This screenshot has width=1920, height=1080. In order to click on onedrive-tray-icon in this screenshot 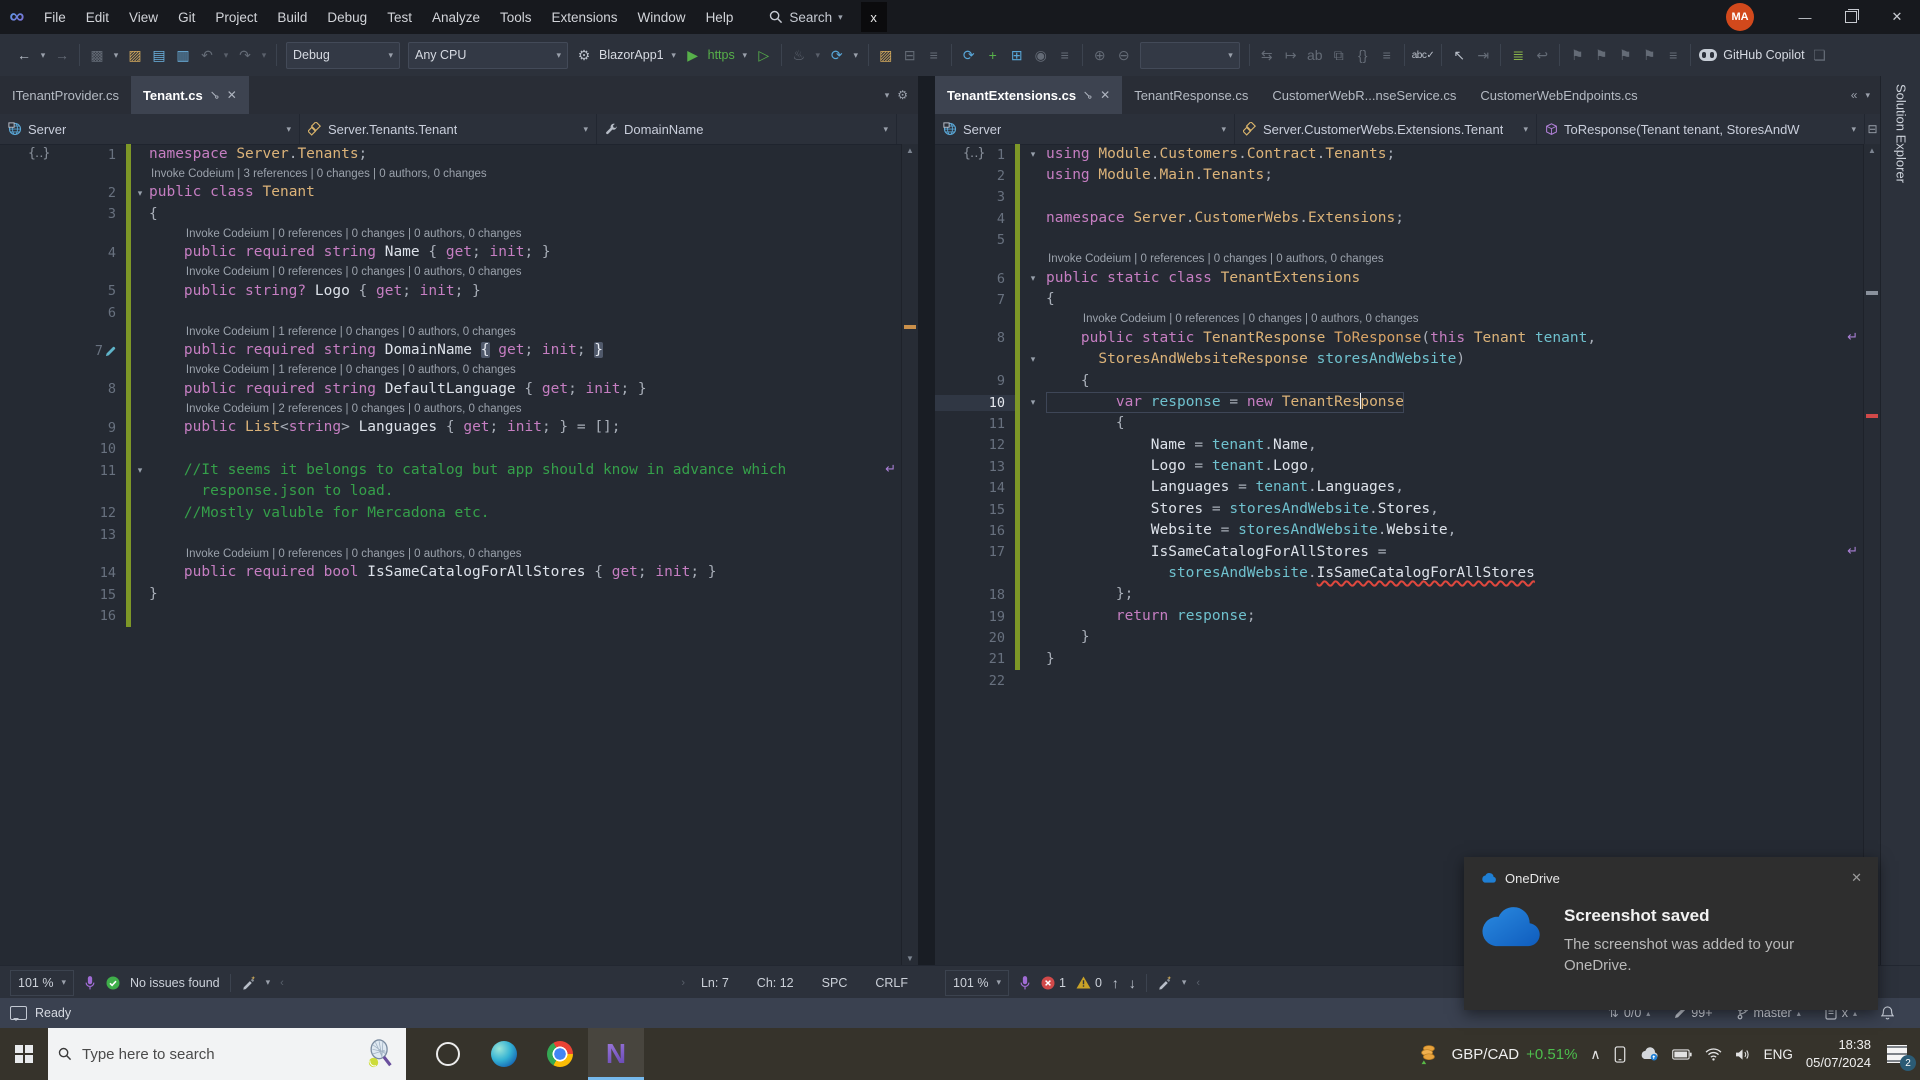, I will do `click(1649, 1054)`.